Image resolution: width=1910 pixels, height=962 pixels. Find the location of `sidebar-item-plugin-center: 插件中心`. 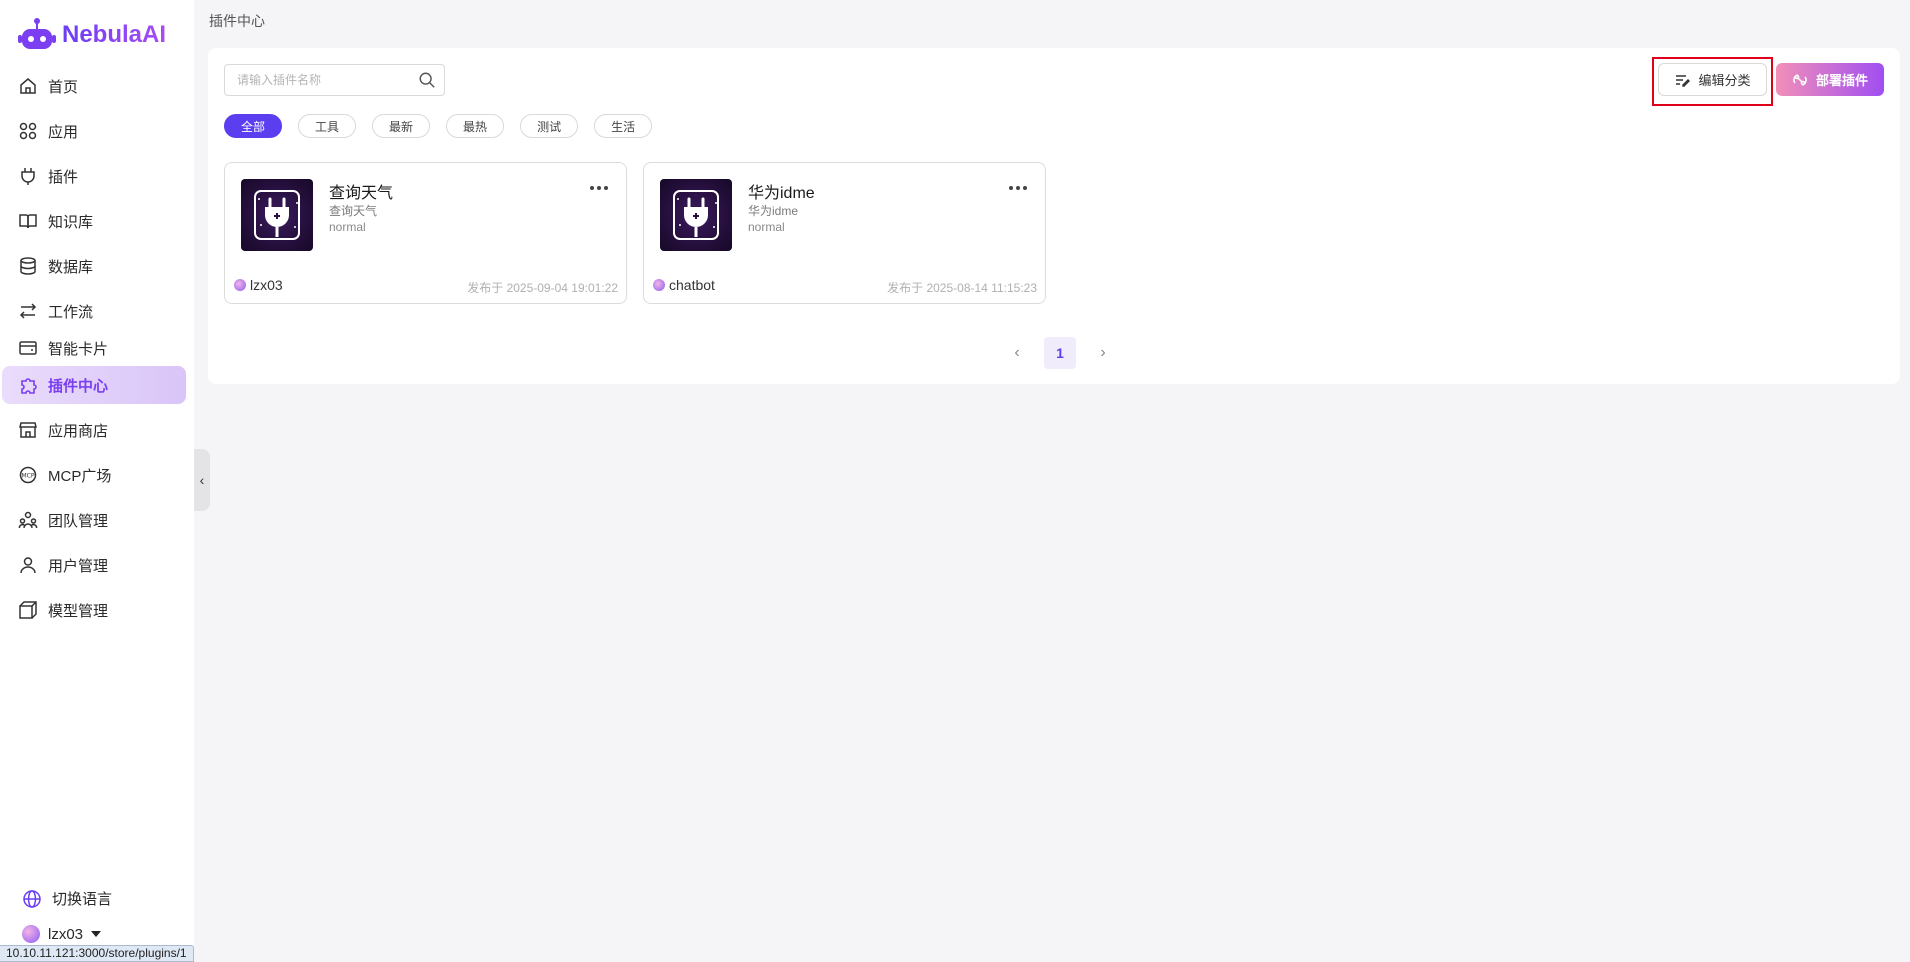

sidebar-item-plugin-center: 插件中心 is located at coordinates (94, 385).